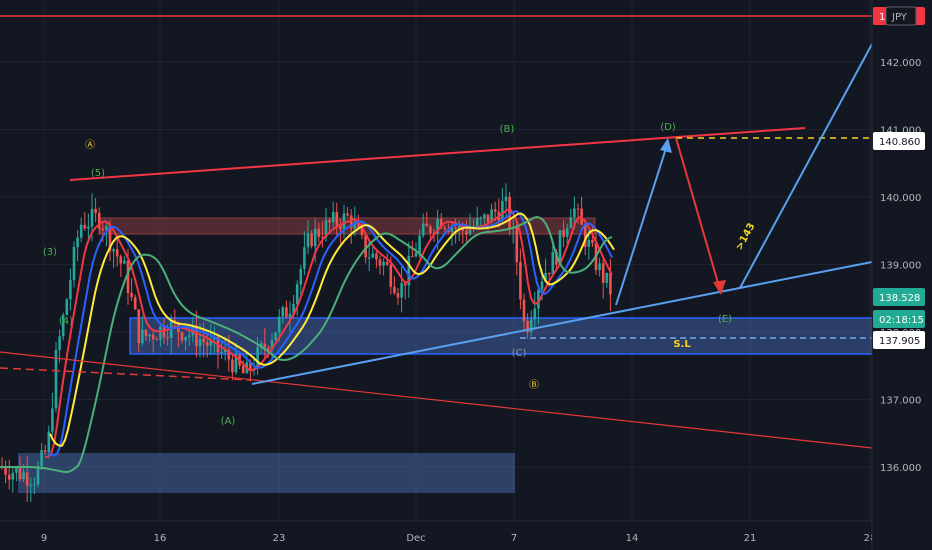  Describe the element at coordinates (900, 401) in the screenshot. I see `y-tick-label: 137.000` at that location.